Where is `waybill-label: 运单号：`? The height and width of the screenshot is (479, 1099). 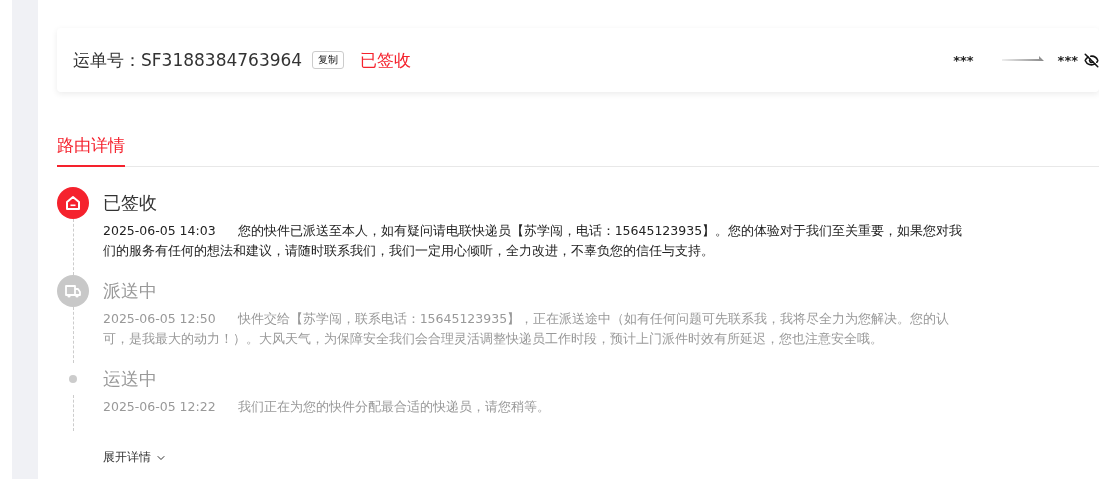
waybill-label: 运单号： is located at coordinates (107, 60).